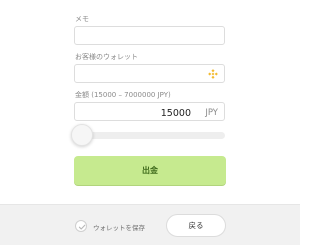 Image resolution: width=320 pixels, height=245 pixels. I want to click on checkmark-icon, so click(81, 227).